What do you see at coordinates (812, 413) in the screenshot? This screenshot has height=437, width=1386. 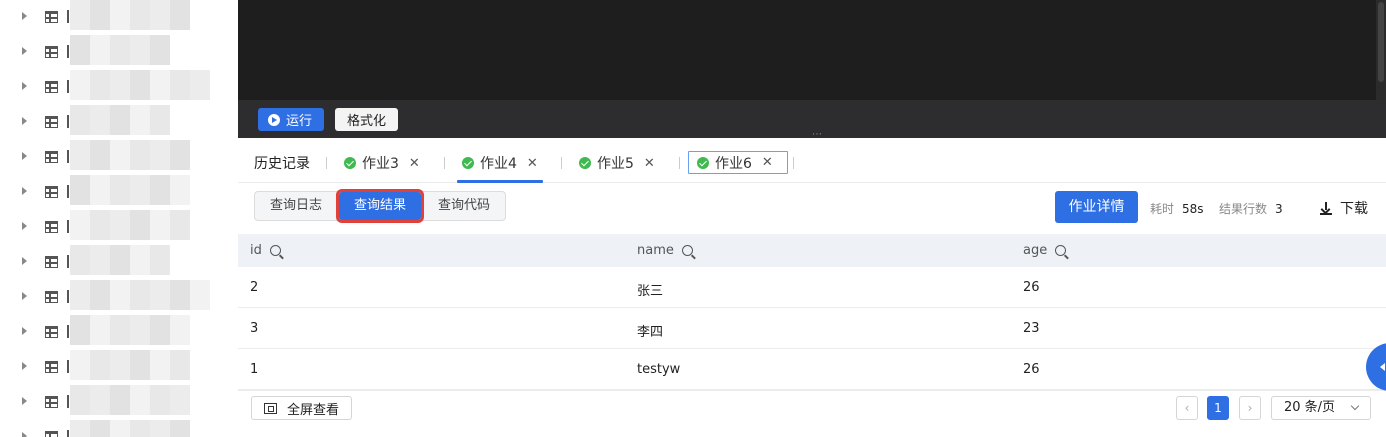 I see `table-footer: 全屏查看 ‹ 1 › 20 条/页` at bounding box center [812, 413].